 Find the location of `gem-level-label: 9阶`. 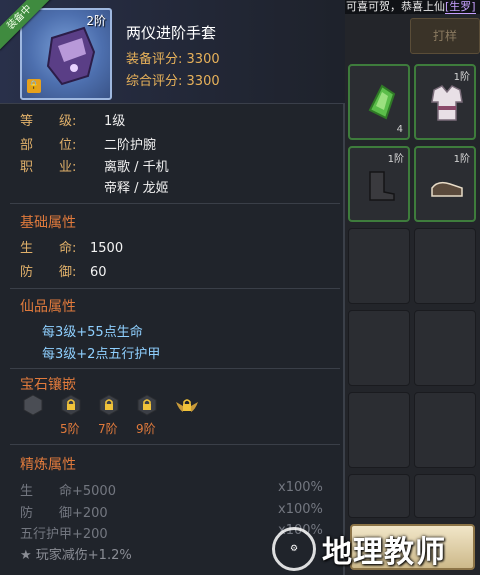

gem-level-label: 9阶 is located at coordinates (146, 429).